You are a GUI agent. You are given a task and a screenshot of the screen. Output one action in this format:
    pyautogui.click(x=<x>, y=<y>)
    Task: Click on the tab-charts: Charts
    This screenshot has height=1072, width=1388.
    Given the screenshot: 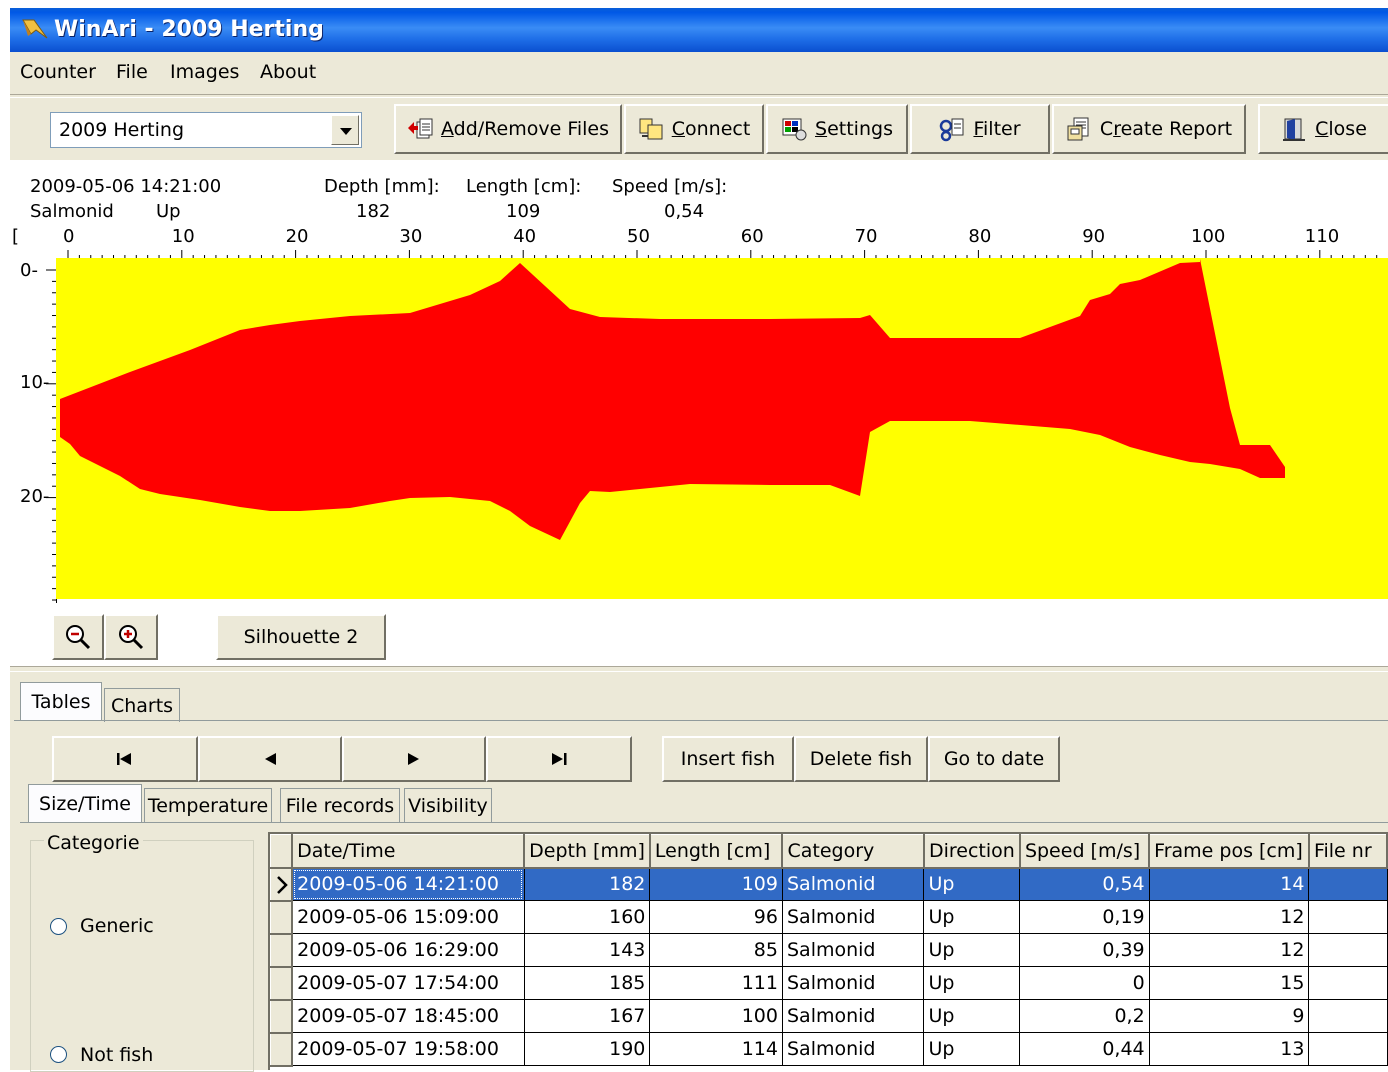 What is the action you would take?
    pyautogui.click(x=142, y=705)
    